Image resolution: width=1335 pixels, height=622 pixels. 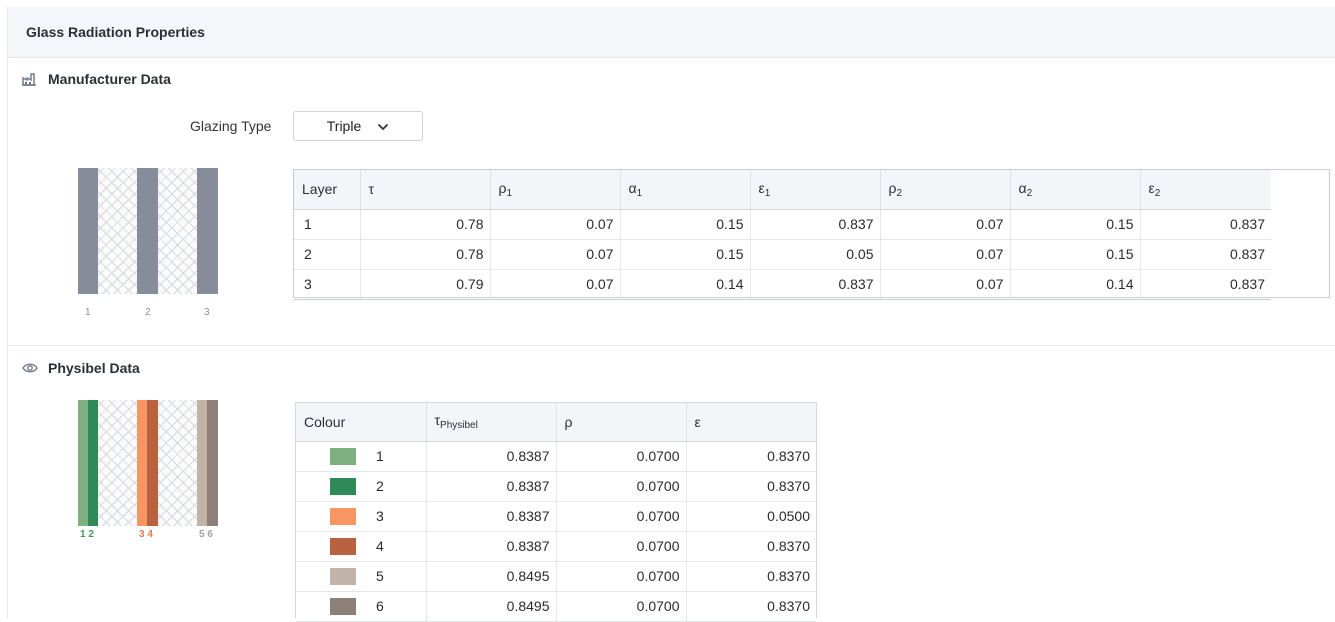 I want to click on table-row: 4 0.8387 0.0700 0.8370, so click(x=556, y=546).